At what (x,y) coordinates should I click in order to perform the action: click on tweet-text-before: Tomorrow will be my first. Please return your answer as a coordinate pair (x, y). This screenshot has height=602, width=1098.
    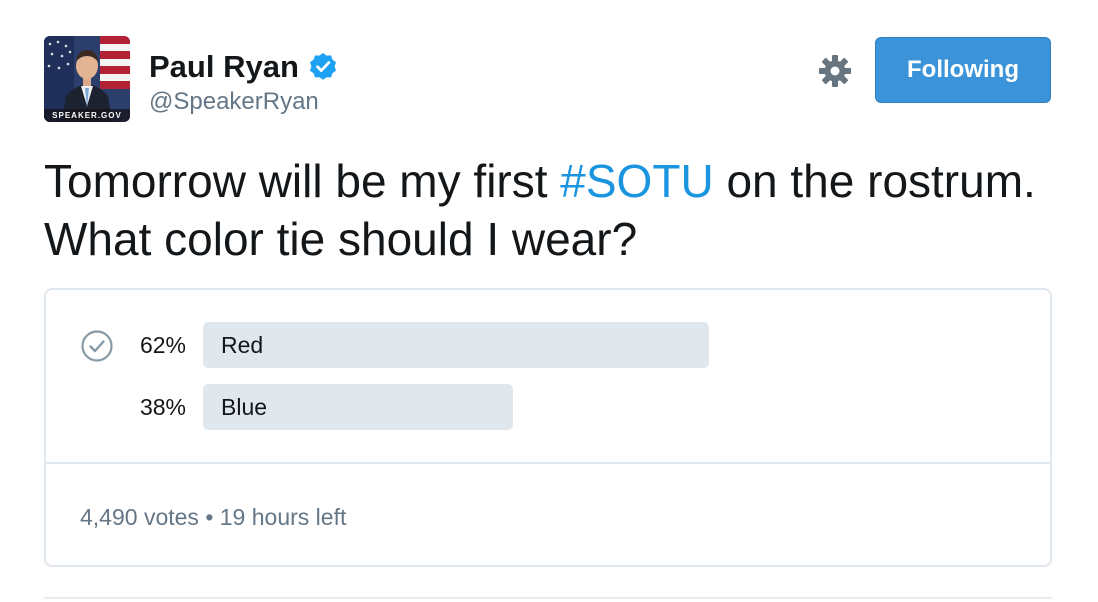
    Looking at the image, I should click on (302, 181).